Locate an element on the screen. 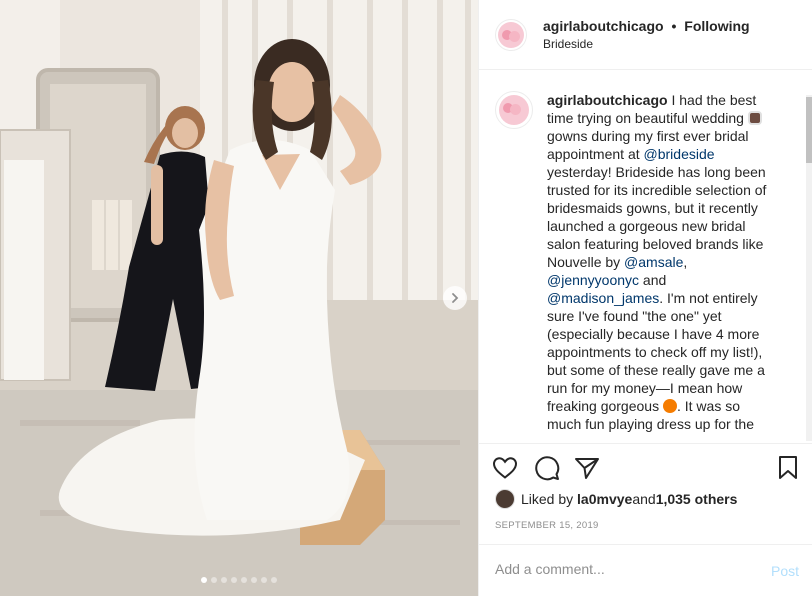 The width and height of the screenshot is (812, 596). likes-middle: and is located at coordinates (644, 499).